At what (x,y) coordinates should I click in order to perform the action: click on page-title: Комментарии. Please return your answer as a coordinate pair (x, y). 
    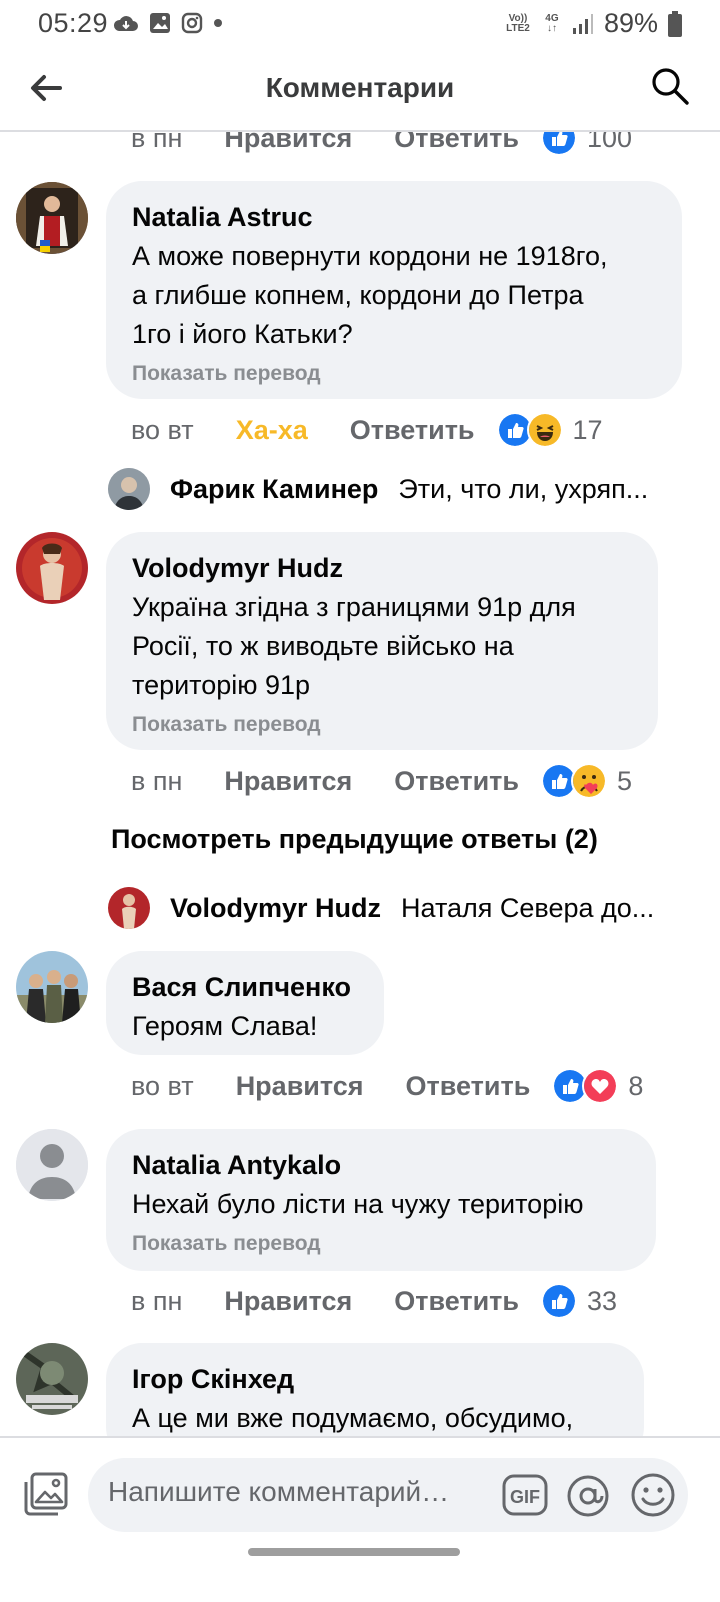
    Looking at the image, I should click on (360, 87).